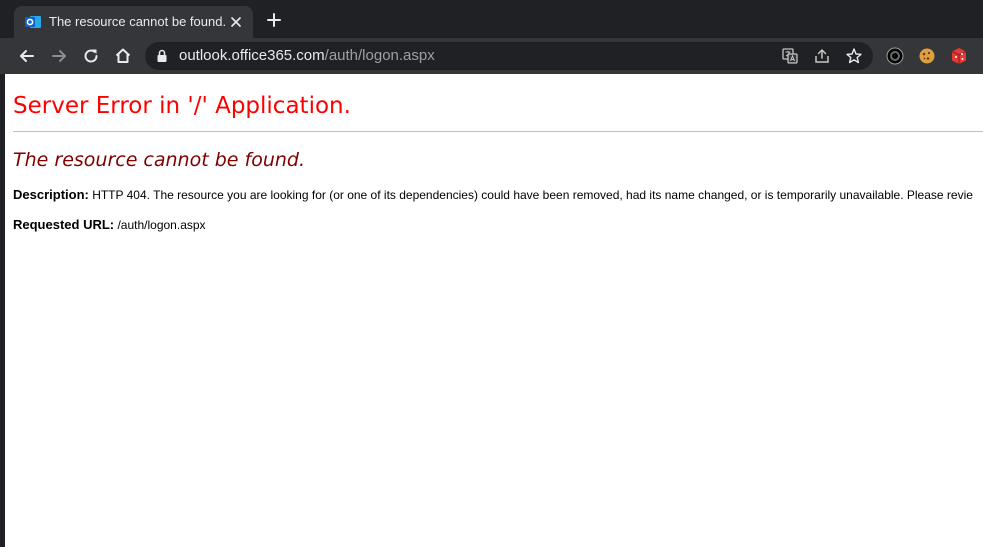  I want to click on outlook-icon, so click(33, 22).